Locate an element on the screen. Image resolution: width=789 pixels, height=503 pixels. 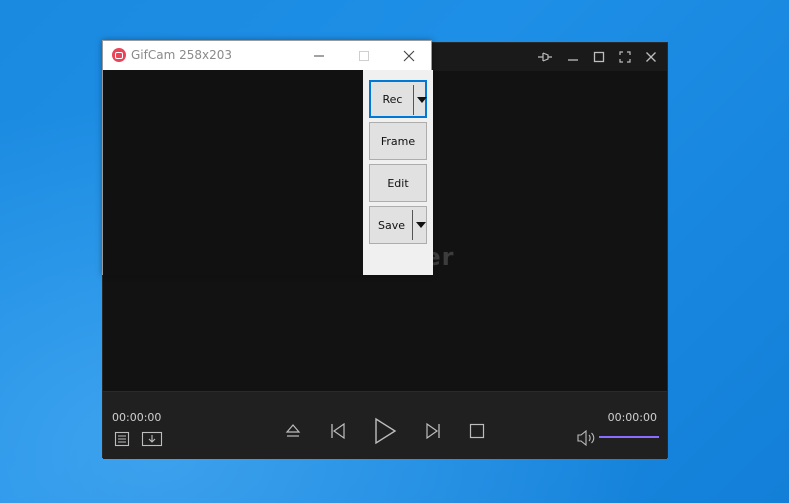
gifcam-button-panel: Rec Frame Edit Save is located at coordinates (398, 172).